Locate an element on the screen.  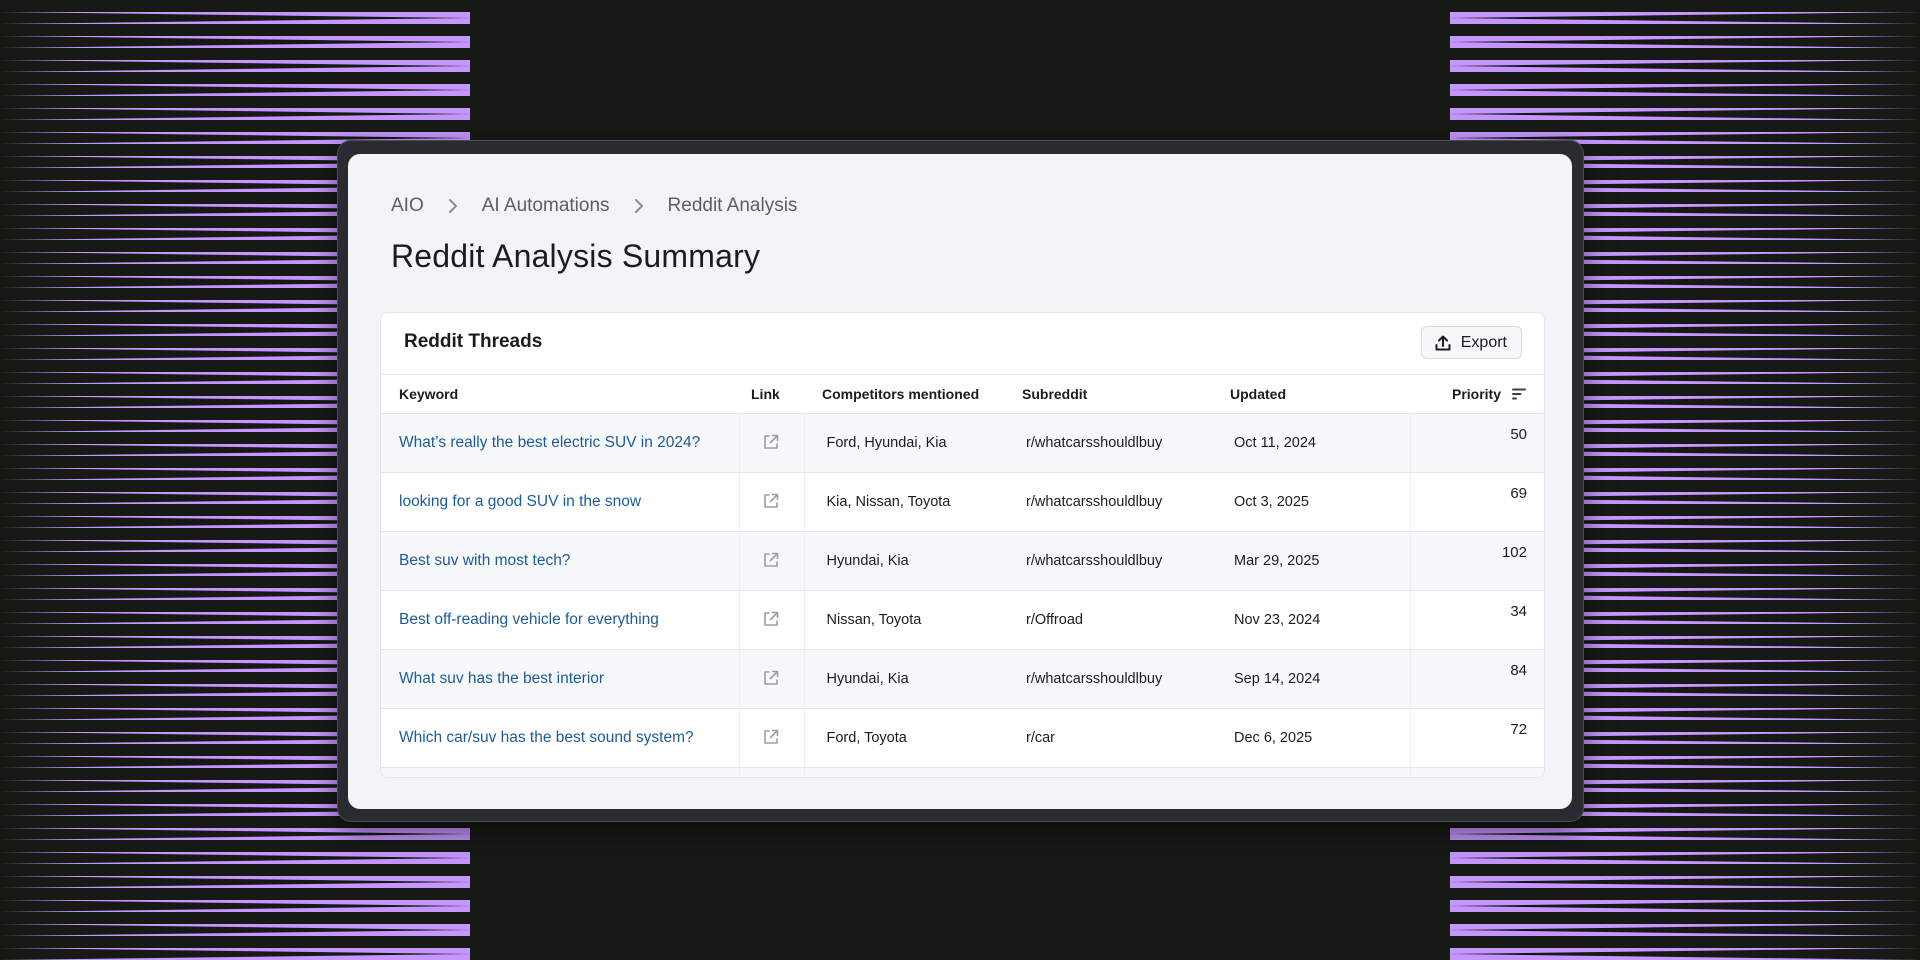
column-header-priority: Priority is located at coordinates (1477, 394).